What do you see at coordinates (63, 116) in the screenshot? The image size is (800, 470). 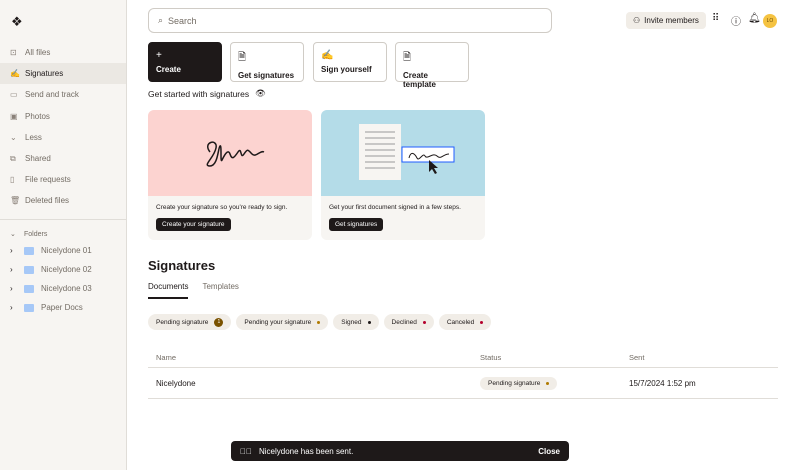 I see `sidebar-item-photos: ▣ Photos` at bounding box center [63, 116].